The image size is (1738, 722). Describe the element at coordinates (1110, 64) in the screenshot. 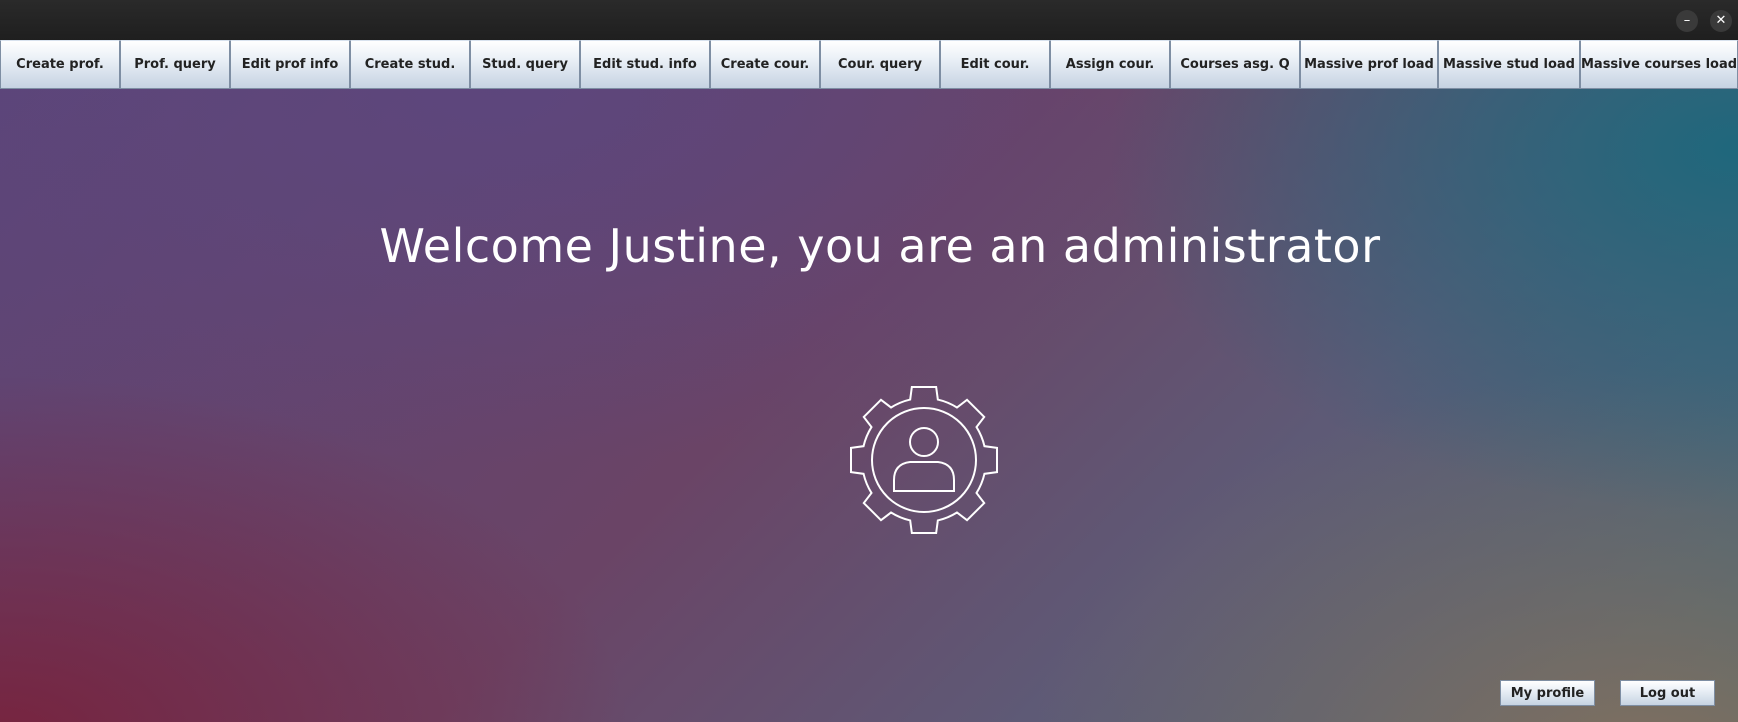

I see `assign-course-button: Assign cour.` at that location.